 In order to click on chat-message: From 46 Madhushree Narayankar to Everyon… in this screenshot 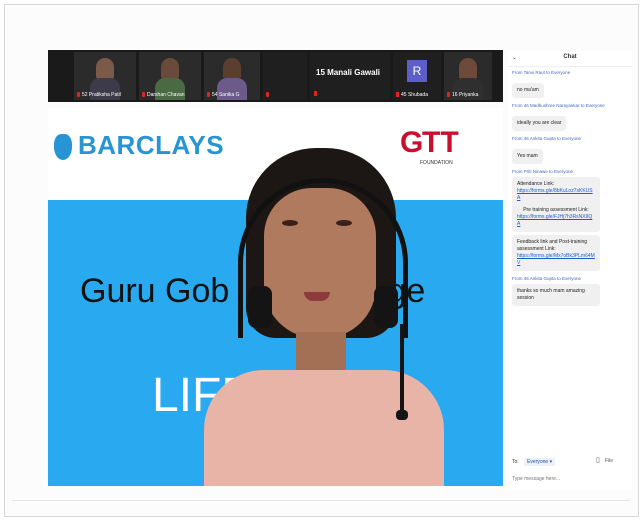, I will do `click(572, 117)`.